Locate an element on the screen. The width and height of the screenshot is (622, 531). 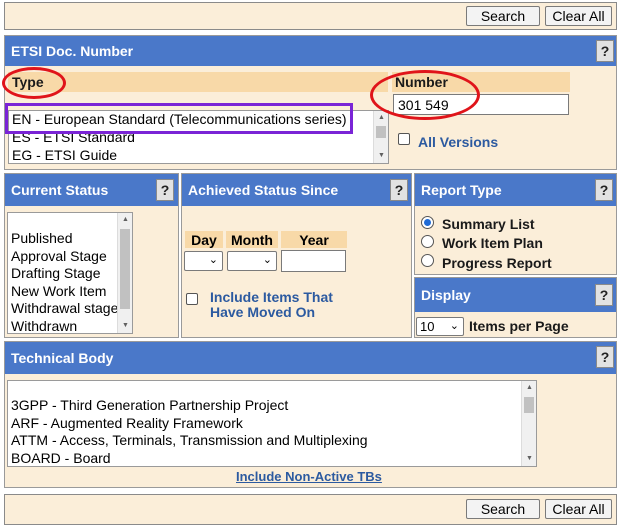
summary-list-radio is located at coordinates (427, 222).